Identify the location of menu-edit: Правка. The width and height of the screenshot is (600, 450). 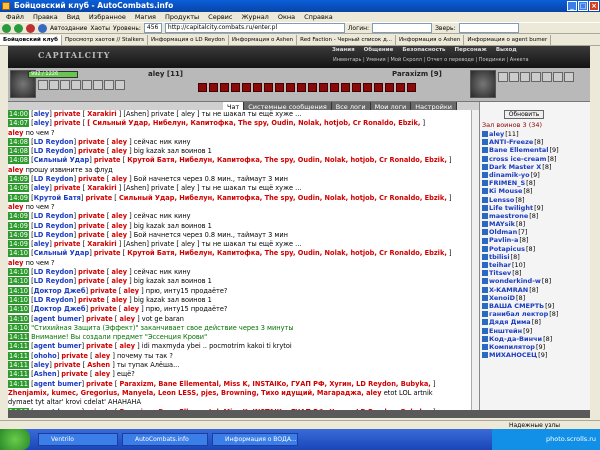
(45, 17).